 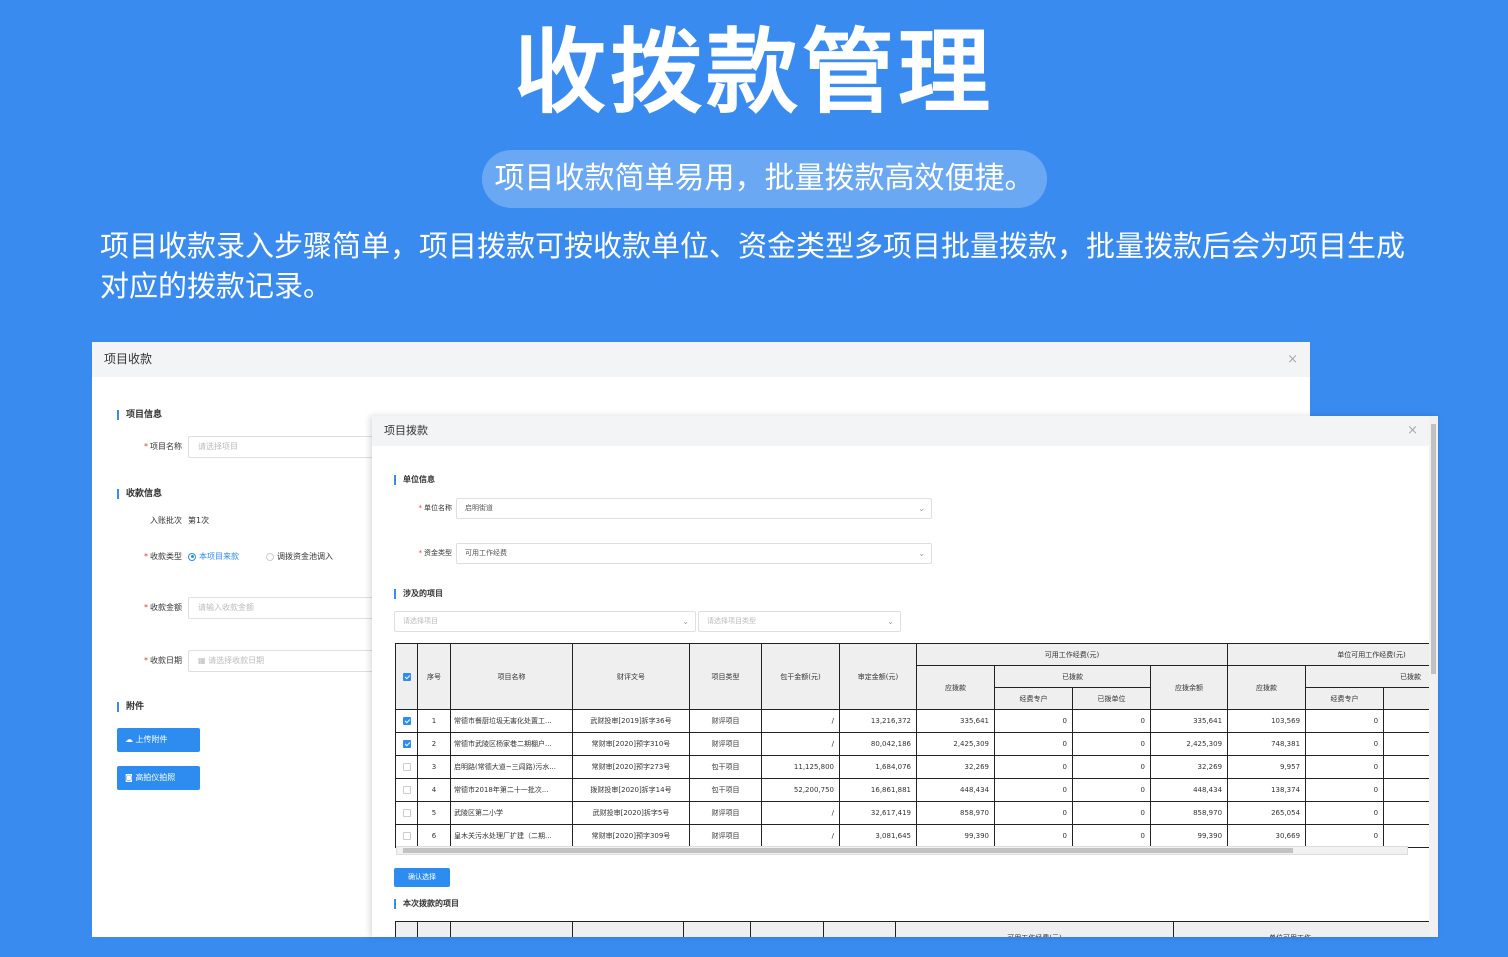 What do you see at coordinates (422, 877) in the screenshot?
I see `confirm-selection-button: 确认选择` at bounding box center [422, 877].